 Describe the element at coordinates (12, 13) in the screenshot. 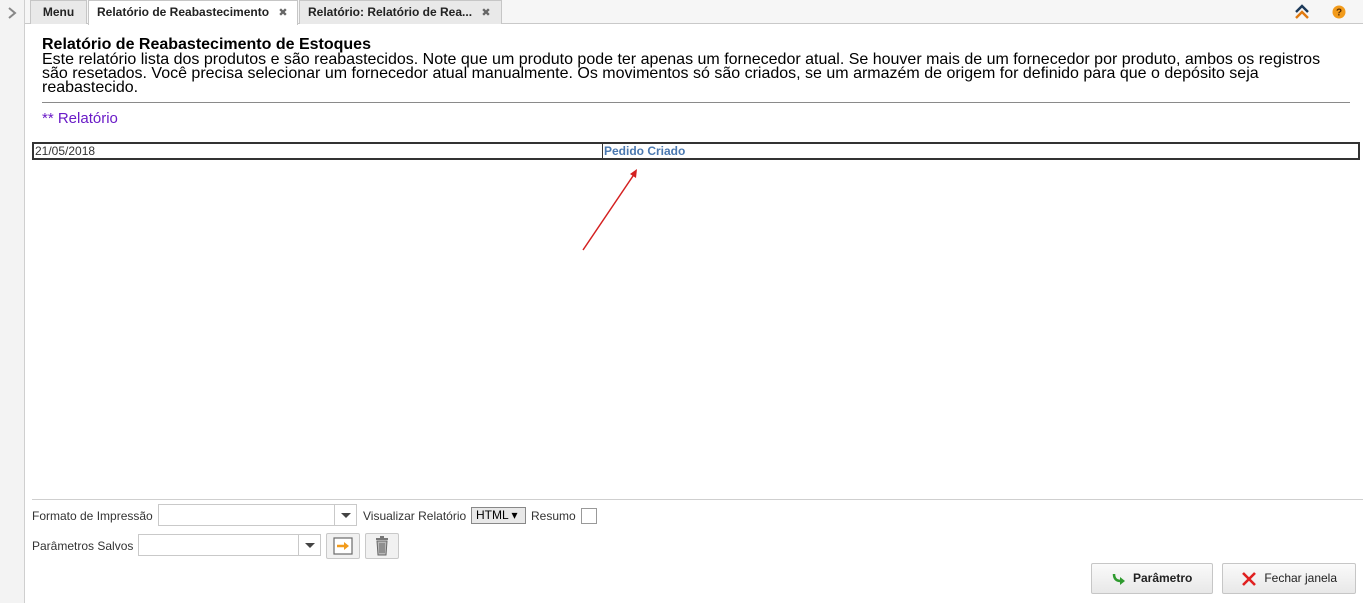

I see `chevron-right-icon` at that location.